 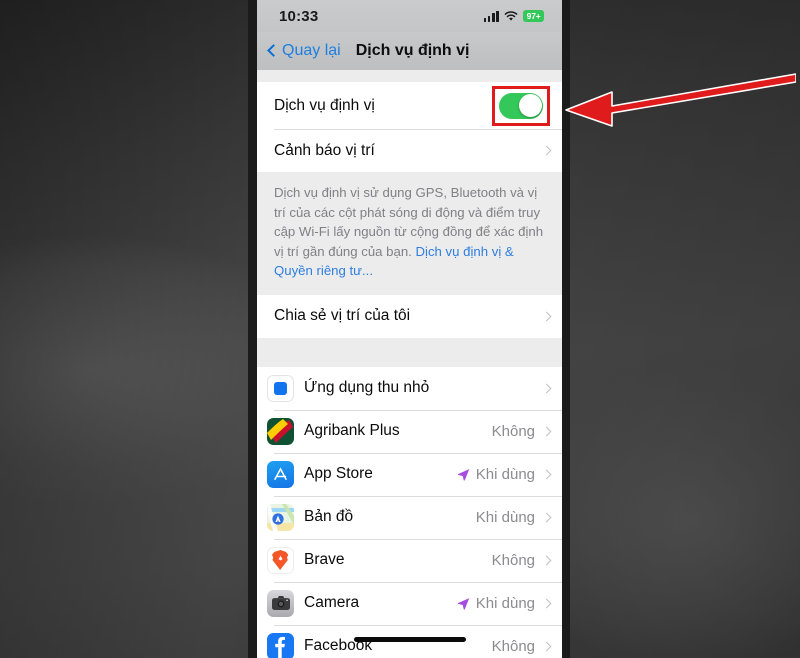 What do you see at coordinates (680, 100) in the screenshot?
I see `annotation-arrow-icon` at bounding box center [680, 100].